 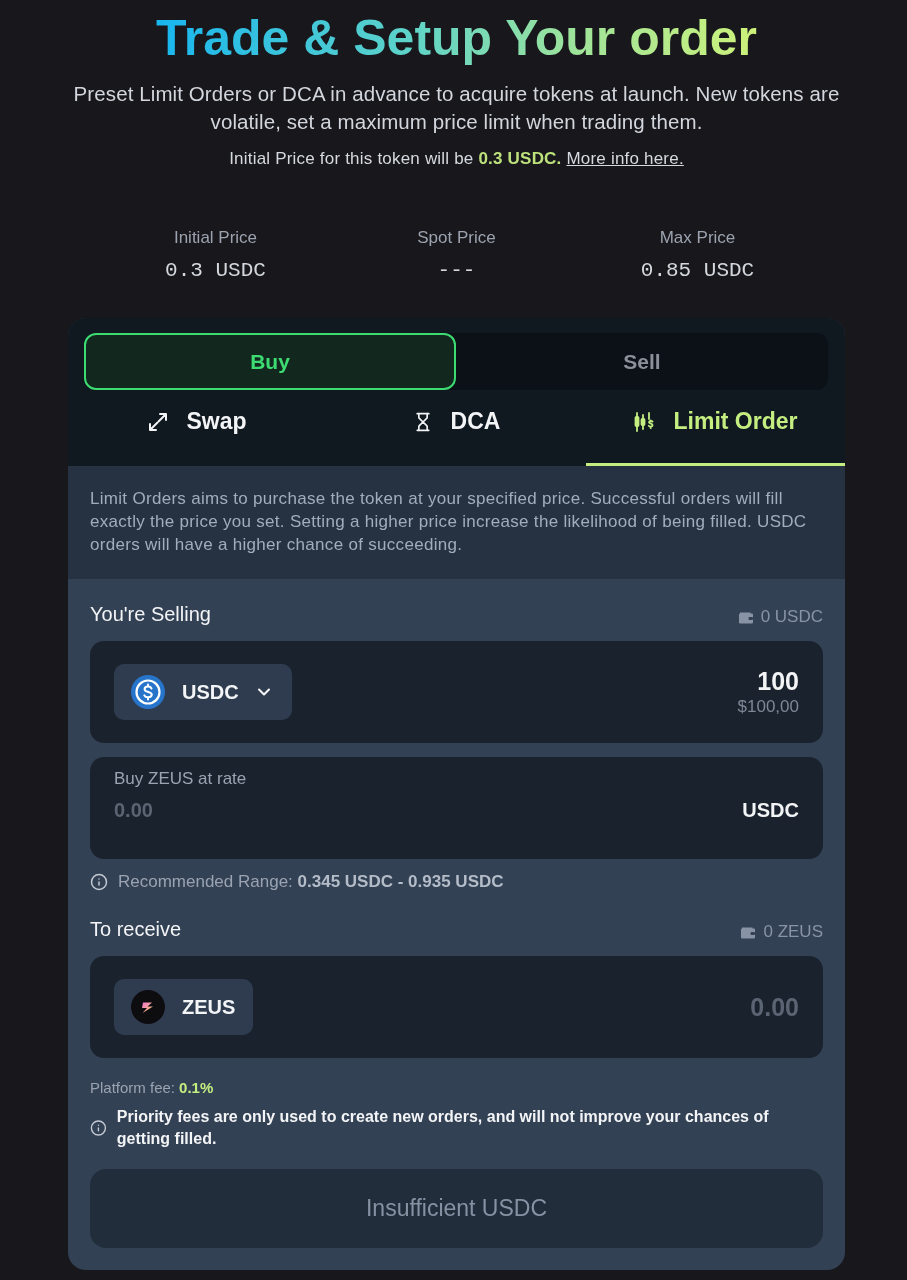 What do you see at coordinates (793, 932) in the screenshot?
I see `balance-text: 0 ZEUS` at bounding box center [793, 932].